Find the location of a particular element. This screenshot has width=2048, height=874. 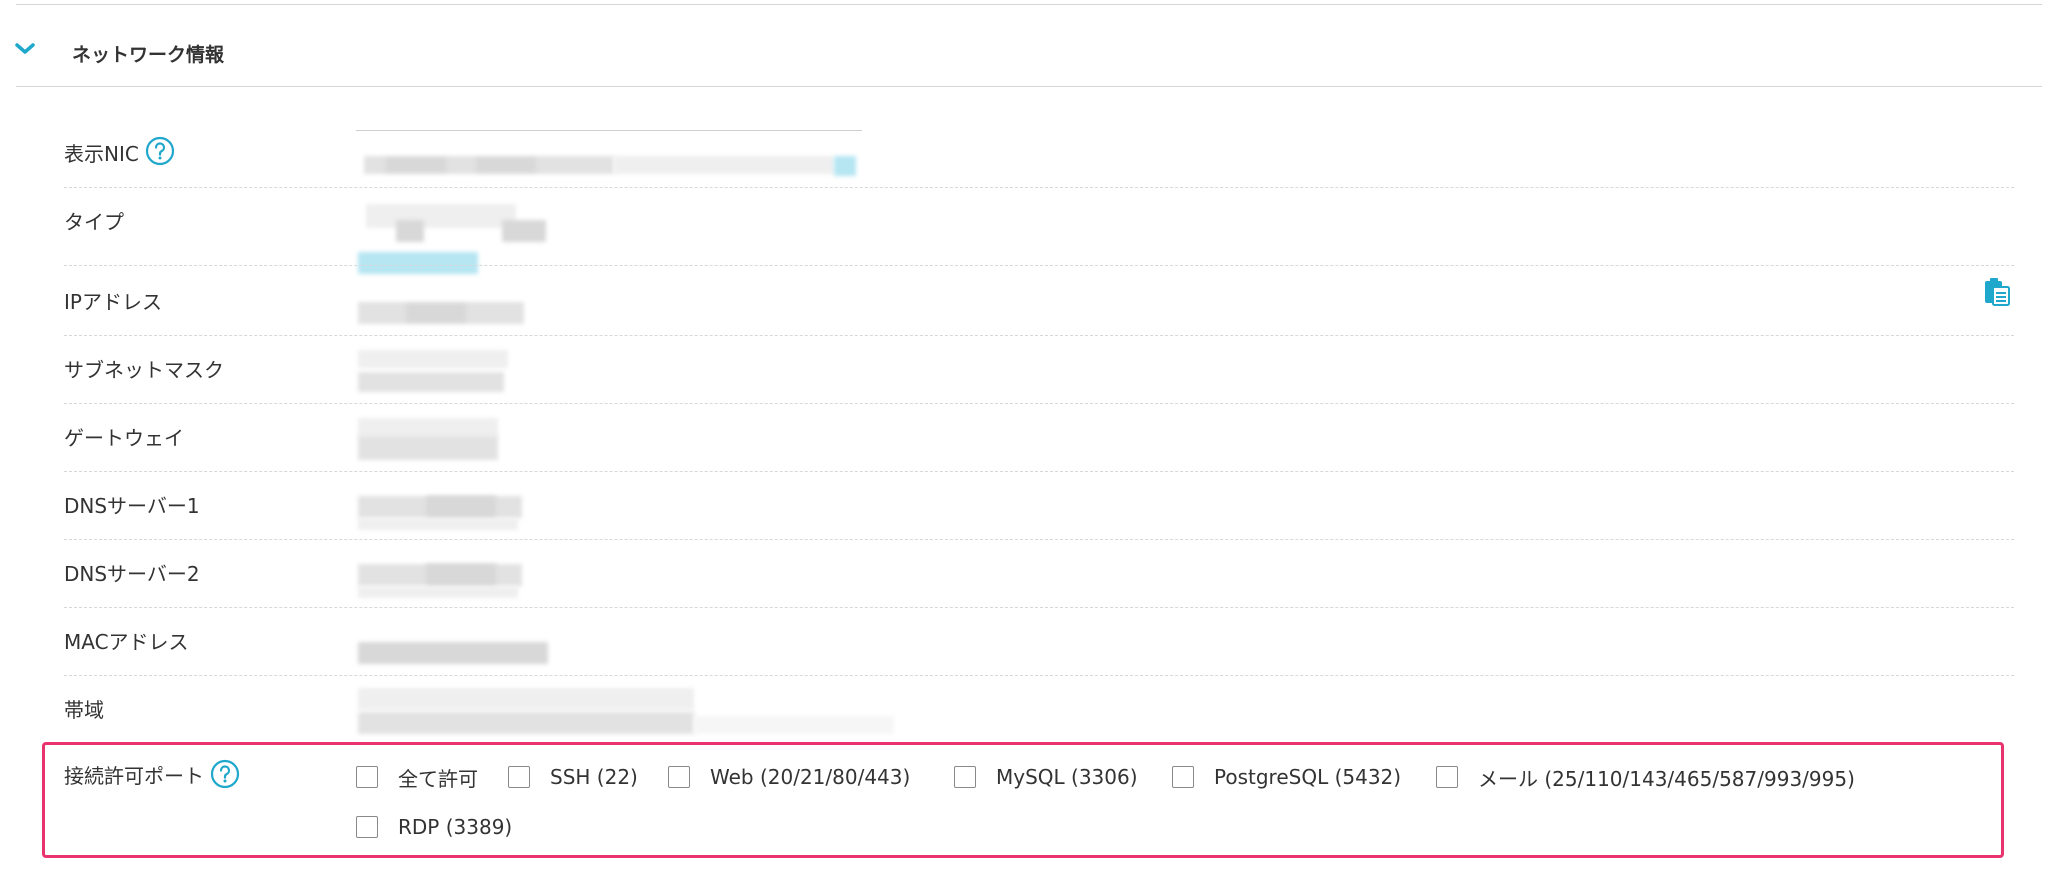

mac-address-value is located at coordinates (686, 643).